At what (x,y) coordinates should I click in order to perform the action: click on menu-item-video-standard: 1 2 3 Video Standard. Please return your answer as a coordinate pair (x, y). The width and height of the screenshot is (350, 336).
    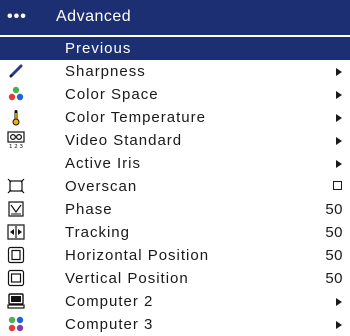
    Looking at the image, I should click on (175, 140).